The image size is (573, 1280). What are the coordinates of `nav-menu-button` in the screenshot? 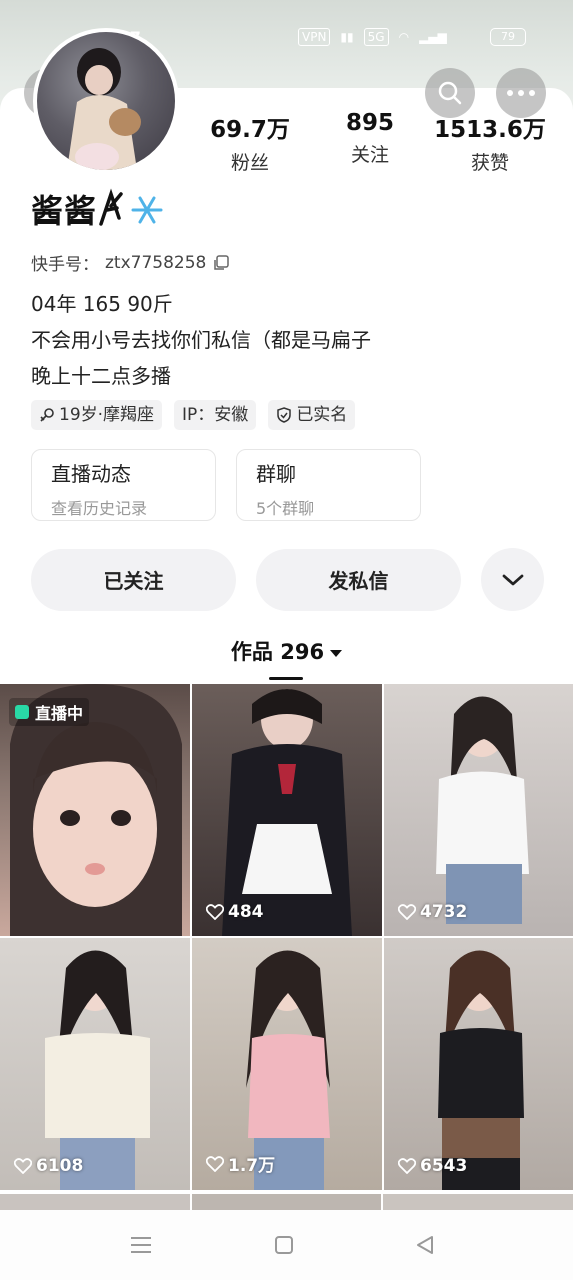 It's located at (141, 1245).